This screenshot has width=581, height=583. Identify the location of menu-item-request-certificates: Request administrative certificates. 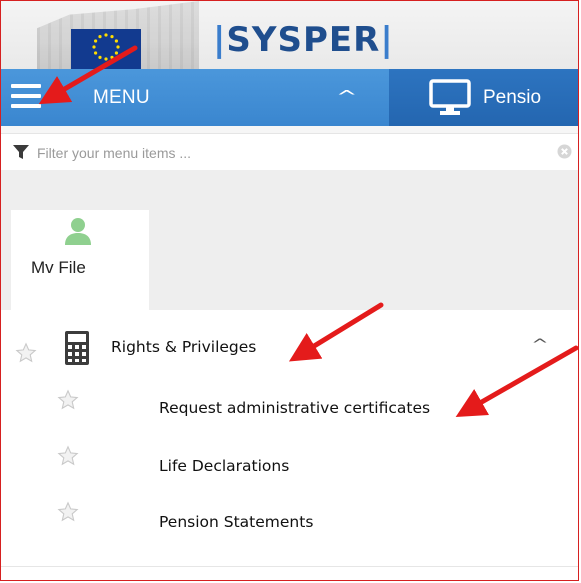
(294, 408).